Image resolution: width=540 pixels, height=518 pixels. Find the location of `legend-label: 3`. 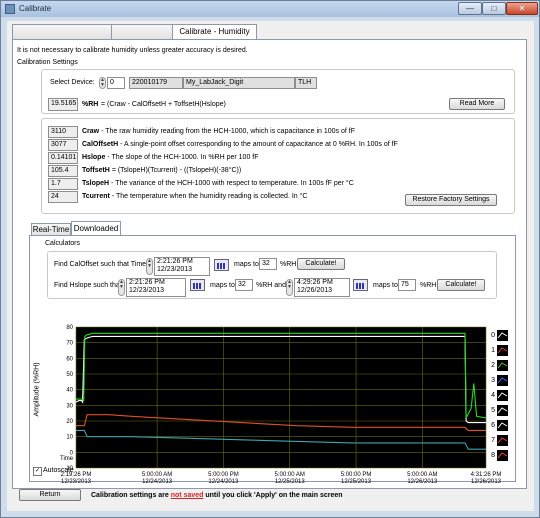

legend-label: 3 is located at coordinates (493, 380).